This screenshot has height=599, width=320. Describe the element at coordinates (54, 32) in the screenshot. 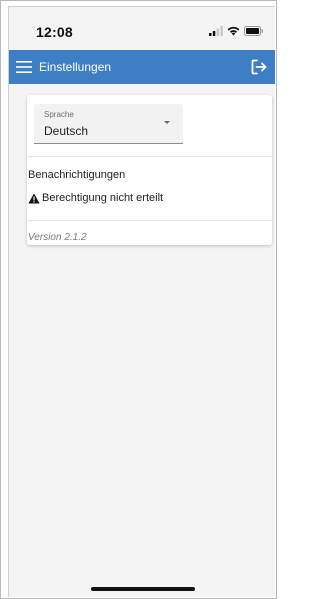

I see `status-time: 12:08` at that location.